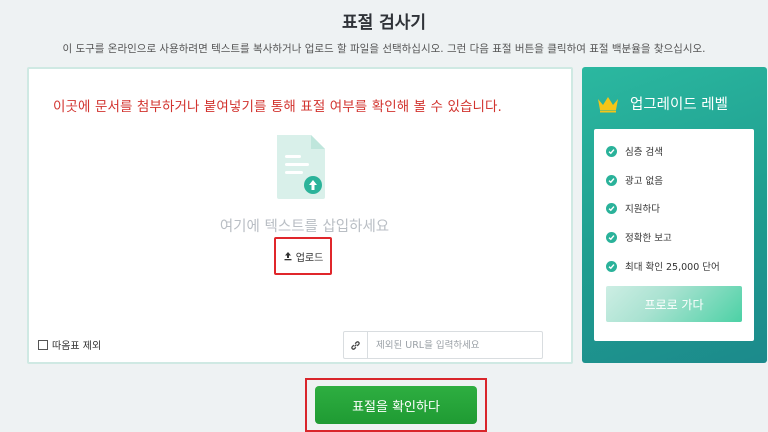 Image resolution: width=768 pixels, height=432 pixels. I want to click on checkbox-box, so click(43, 344).